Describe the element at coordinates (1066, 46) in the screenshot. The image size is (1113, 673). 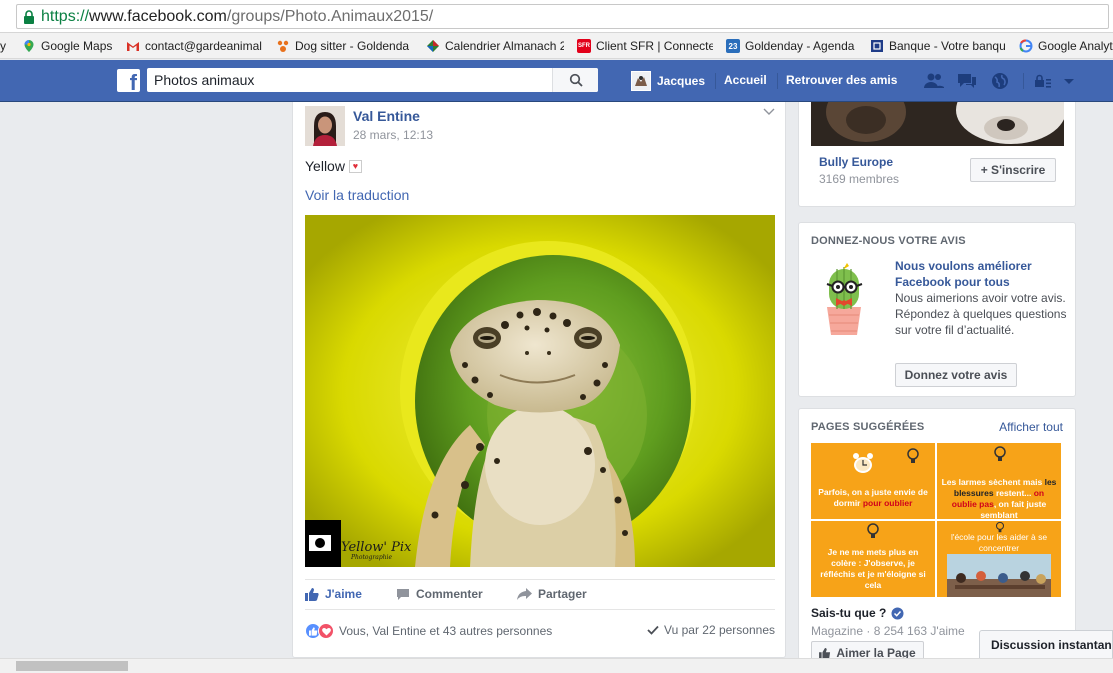
I see `bookmark-google-analytics: Google Analyt` at that location.